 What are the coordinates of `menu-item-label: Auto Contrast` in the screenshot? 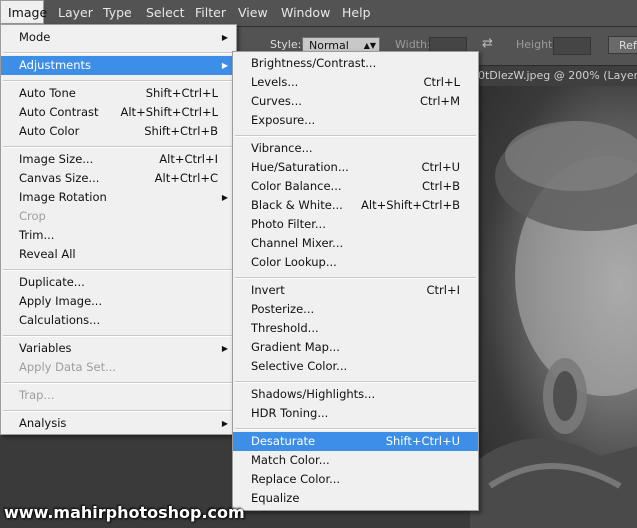 It's located at (59, 112).